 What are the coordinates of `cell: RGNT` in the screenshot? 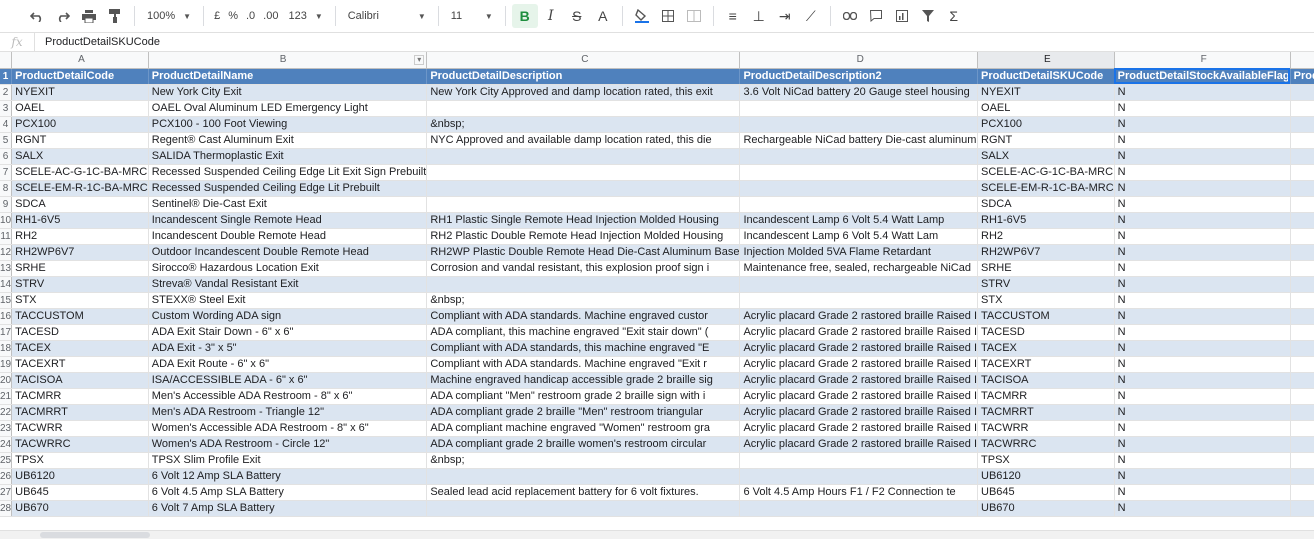 It's located at (1046, 140).